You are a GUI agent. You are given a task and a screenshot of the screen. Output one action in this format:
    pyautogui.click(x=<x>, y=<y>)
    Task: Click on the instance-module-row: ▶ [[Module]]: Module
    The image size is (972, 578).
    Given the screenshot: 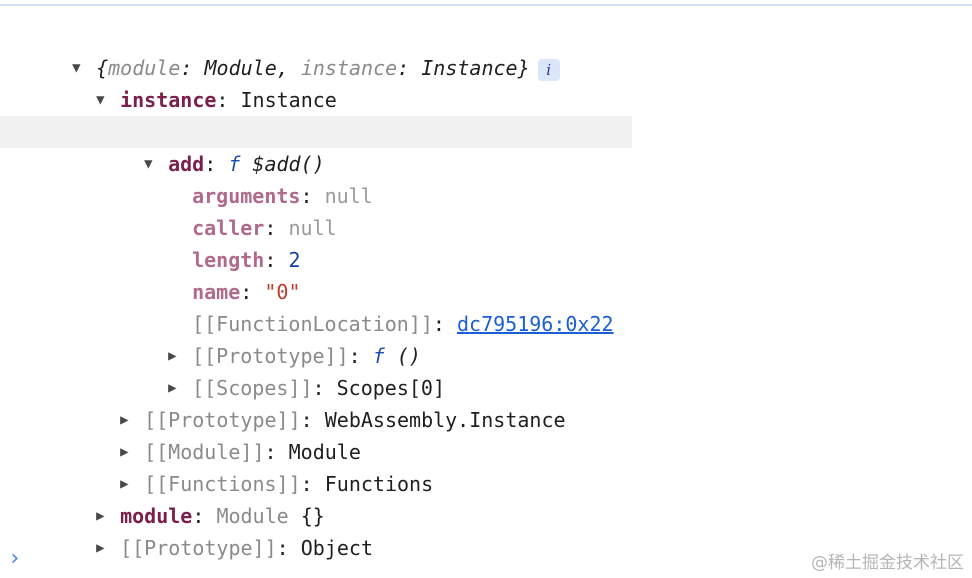 What is the action you would take?
    pyautogui.click(x=228, y=434)
    